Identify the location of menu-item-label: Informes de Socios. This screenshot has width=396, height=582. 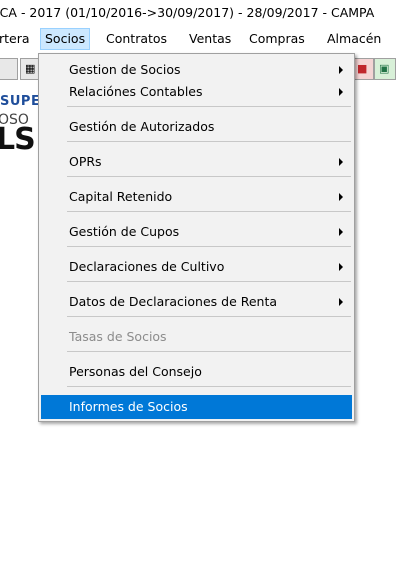
(128, 406).